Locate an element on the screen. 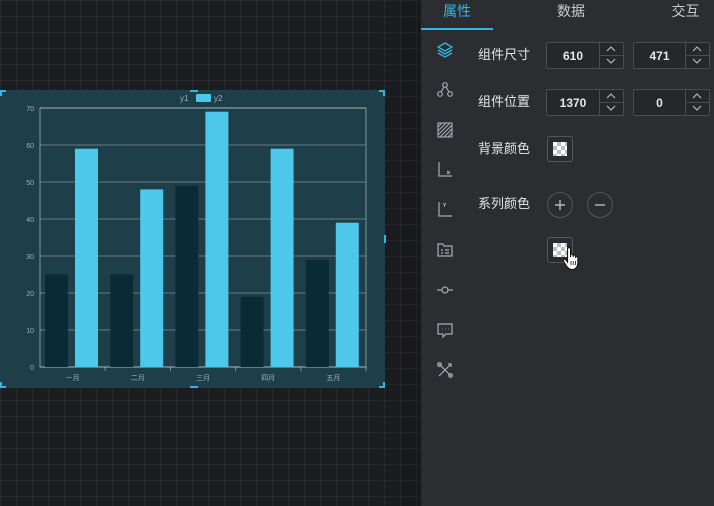  x-axis-icon is located at coordinates (445, 170).